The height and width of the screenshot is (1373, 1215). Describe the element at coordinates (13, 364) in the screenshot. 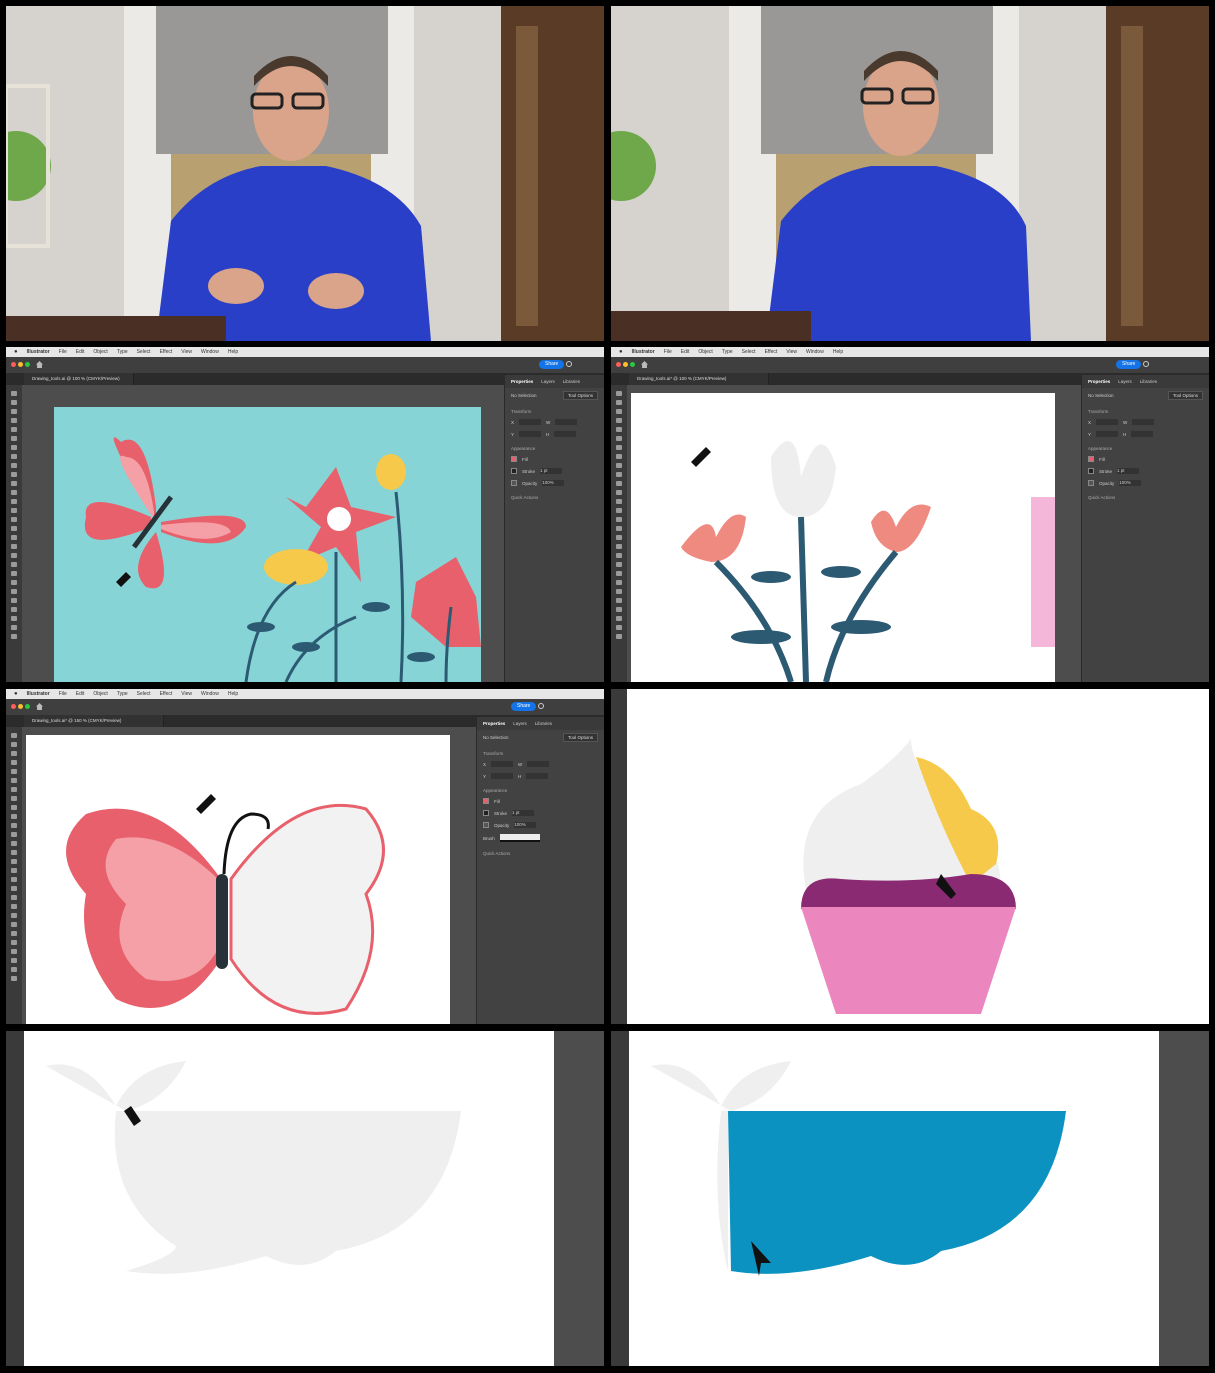

I see `window-control-close` at that location.